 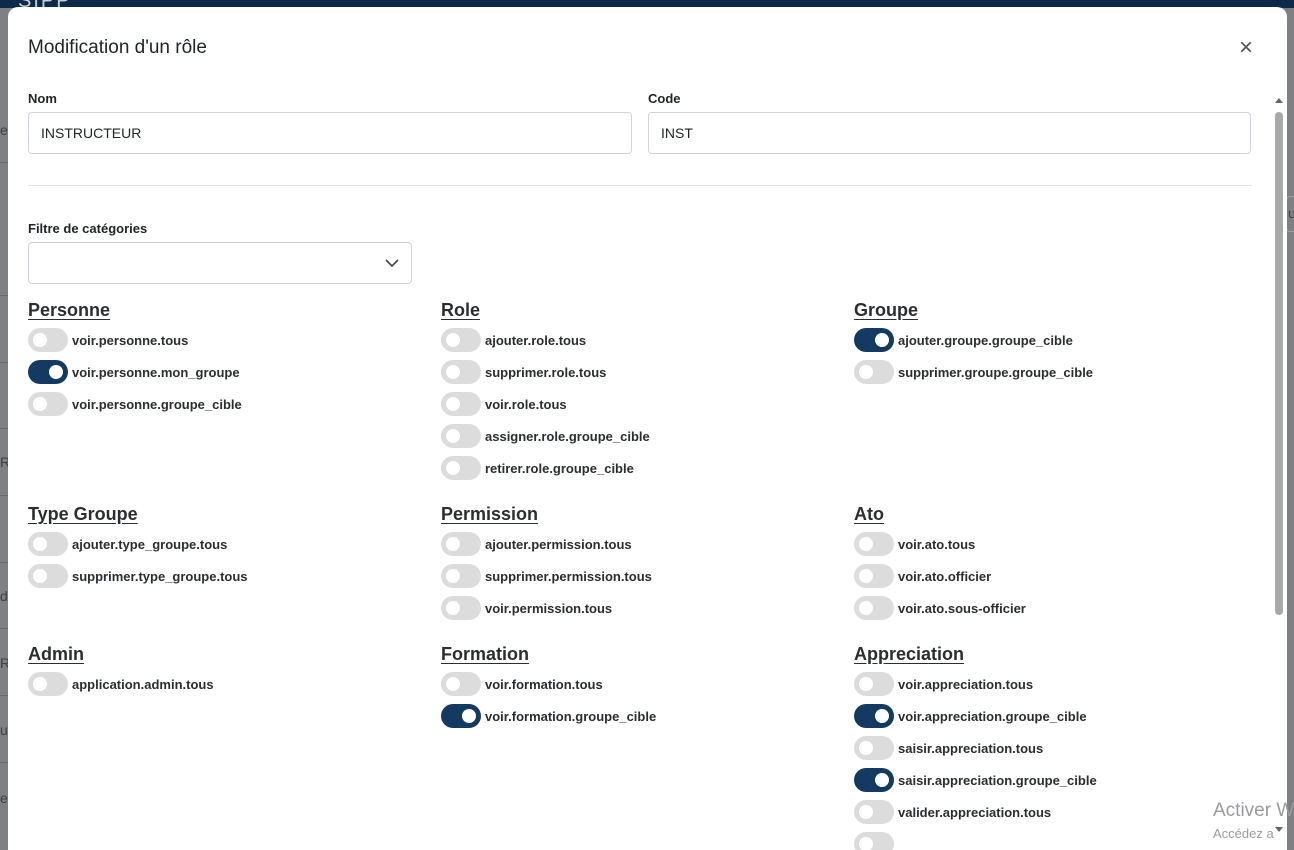 I want to click on permission-label: supprimer.role.tous, so click(x=546, y=372).